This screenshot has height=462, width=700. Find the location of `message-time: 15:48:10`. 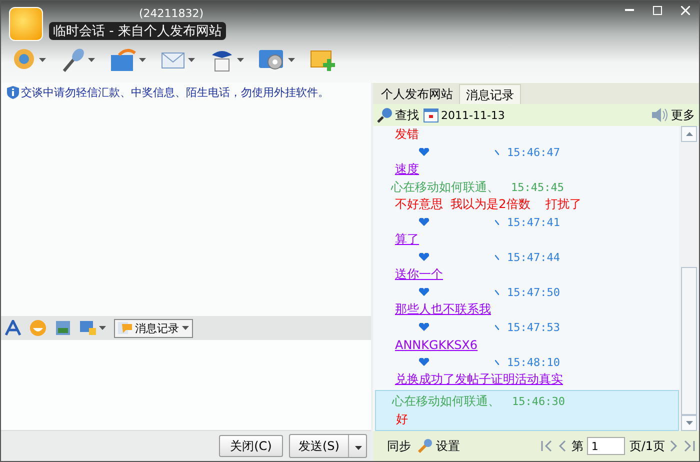

message-time: 15:48:10 is located at coordinates (533, 362).